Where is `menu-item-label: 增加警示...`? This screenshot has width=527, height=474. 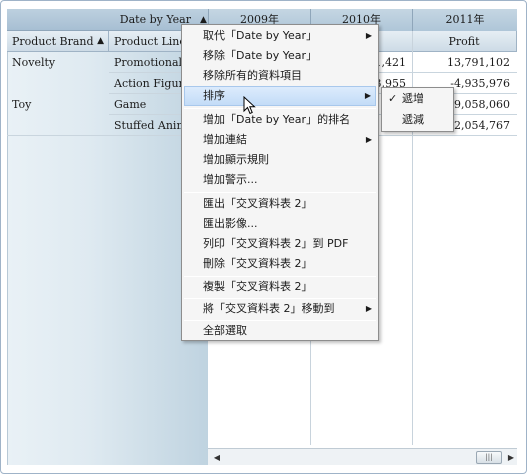 menu-item-label: 增加警示... is located at coordinates (230, 179).